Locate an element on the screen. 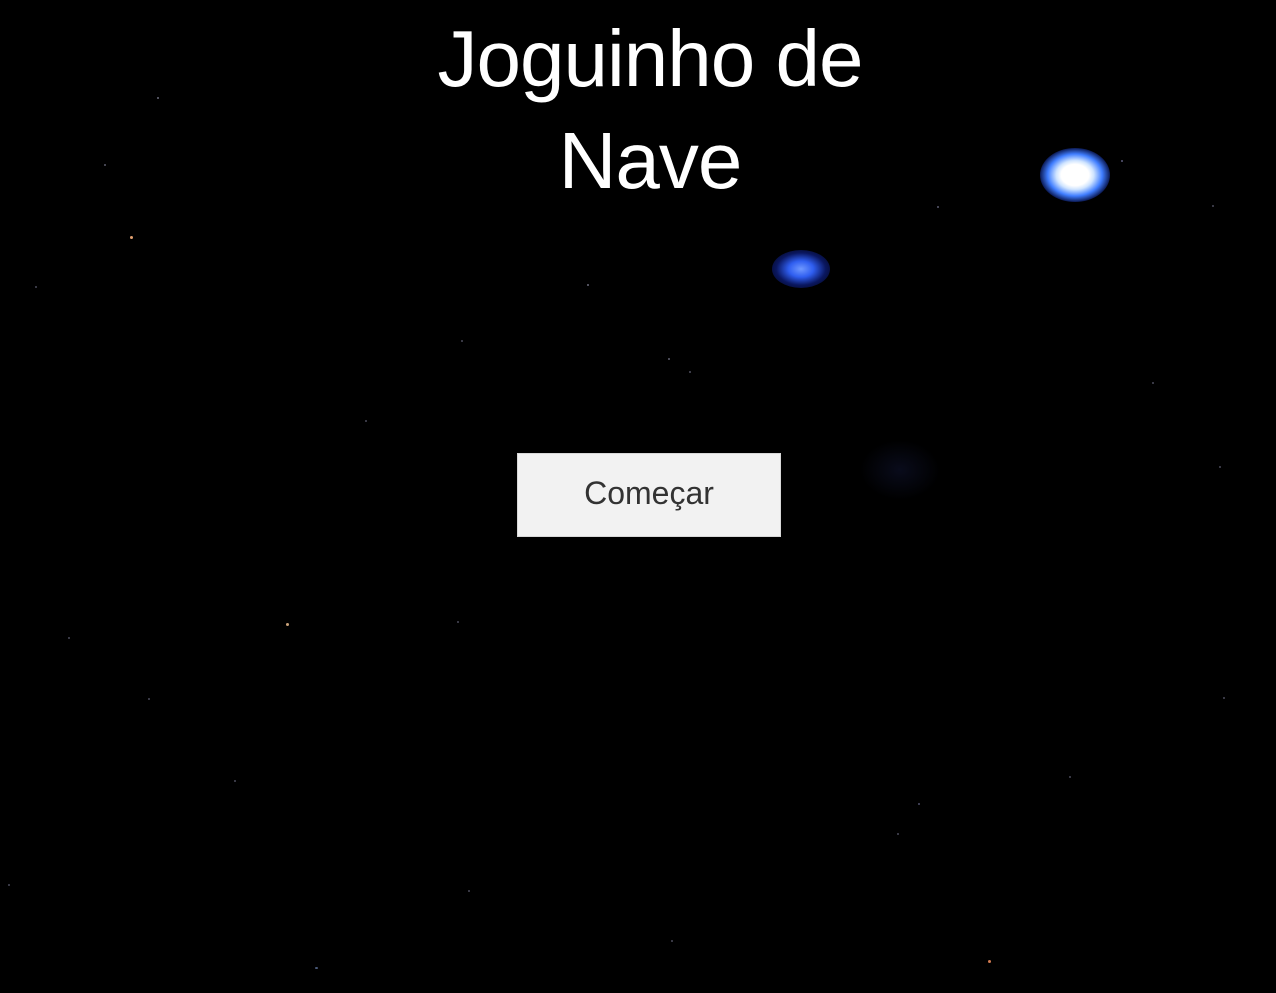 The image size is (1276, 993). faint-nebula-glow is located at coordinates (900, 470).